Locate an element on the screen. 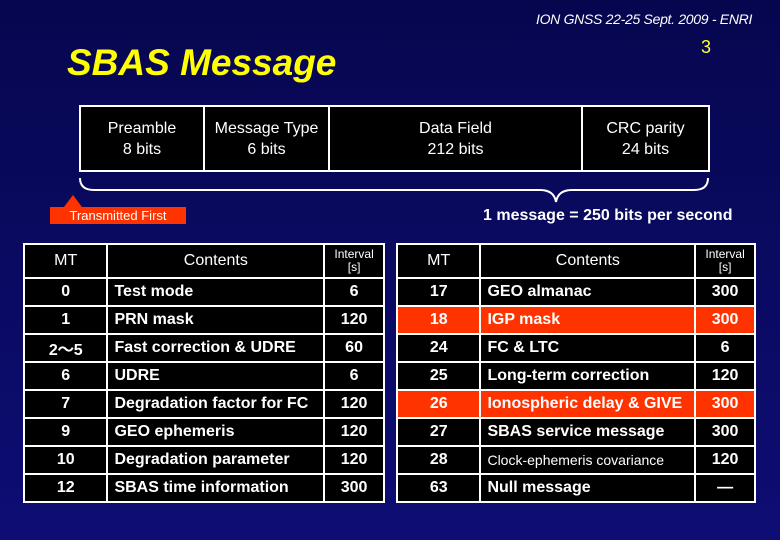  field-bits: 6 bits is located at coordinates (266, 149).